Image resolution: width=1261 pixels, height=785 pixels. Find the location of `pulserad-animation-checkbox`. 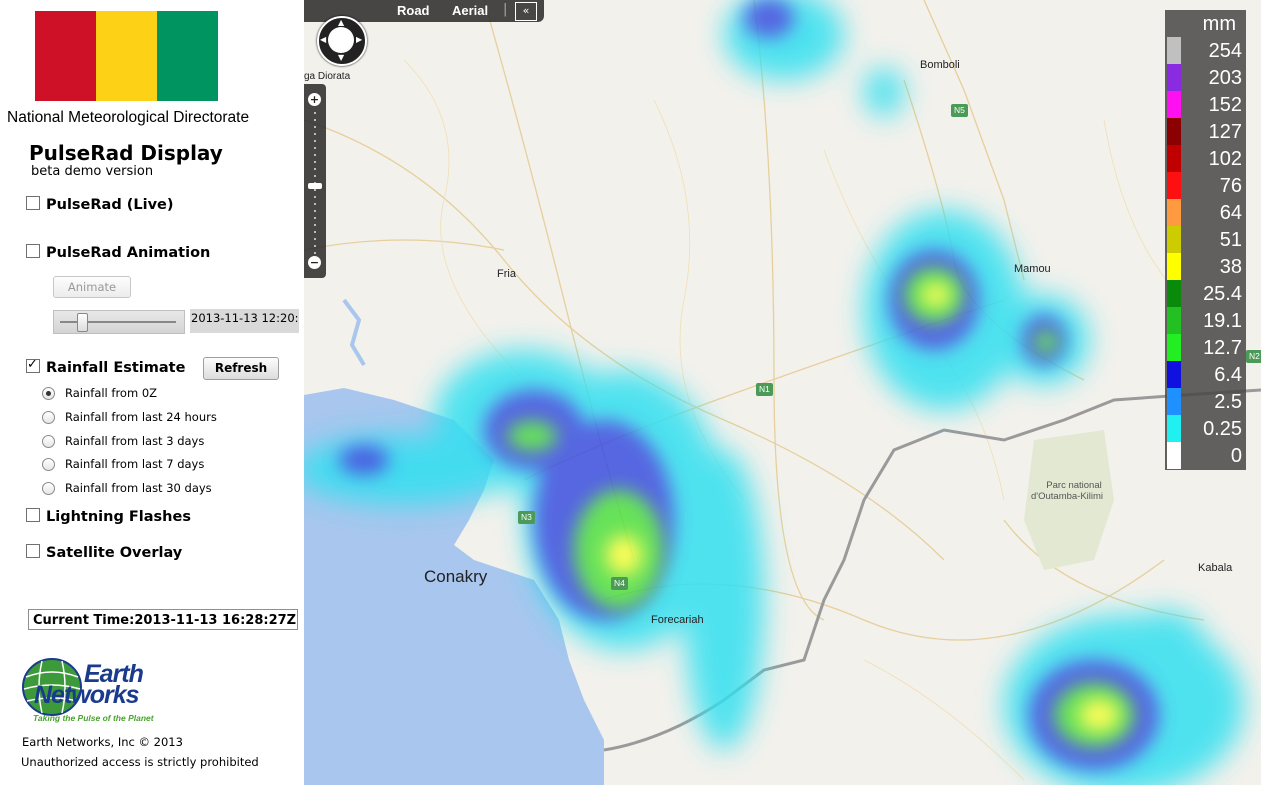

pulserad-animation-checkbox is located at coordinates (33, 251).